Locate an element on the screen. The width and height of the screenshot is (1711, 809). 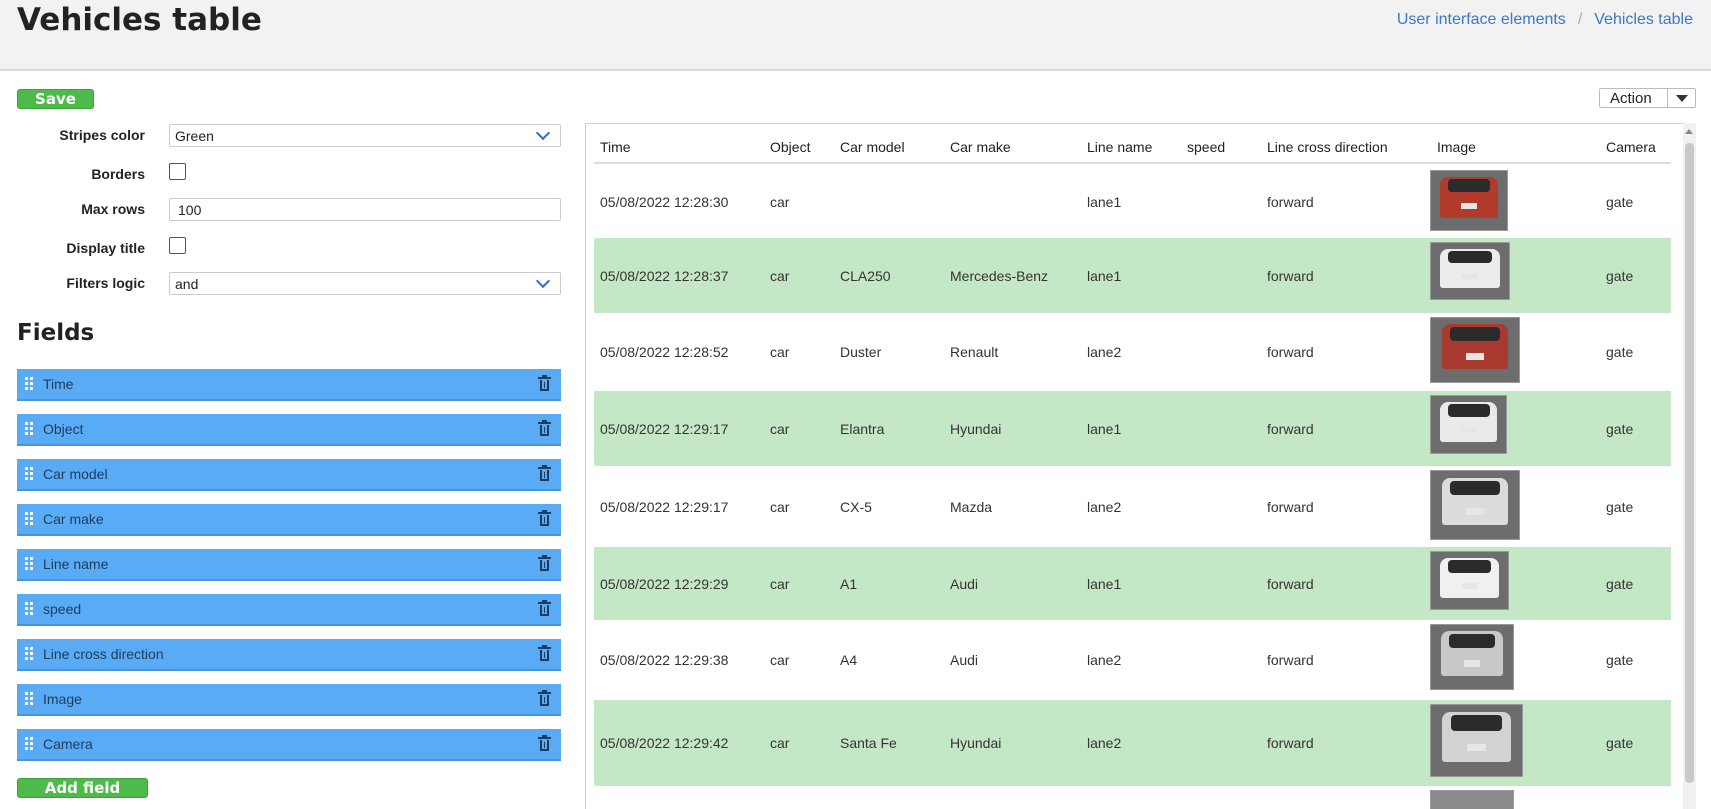
column-header: Image is located at coordinates (1456, 147).